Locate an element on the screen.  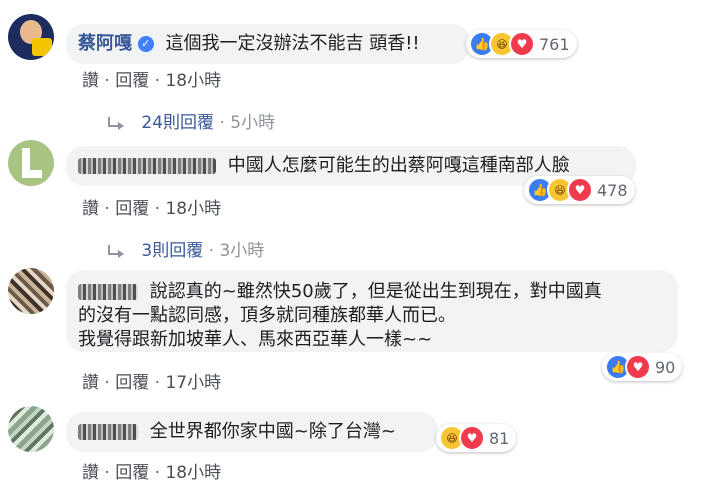
reaction-summary: 😆 ♥ 81 is located at coordinates (476, 438).